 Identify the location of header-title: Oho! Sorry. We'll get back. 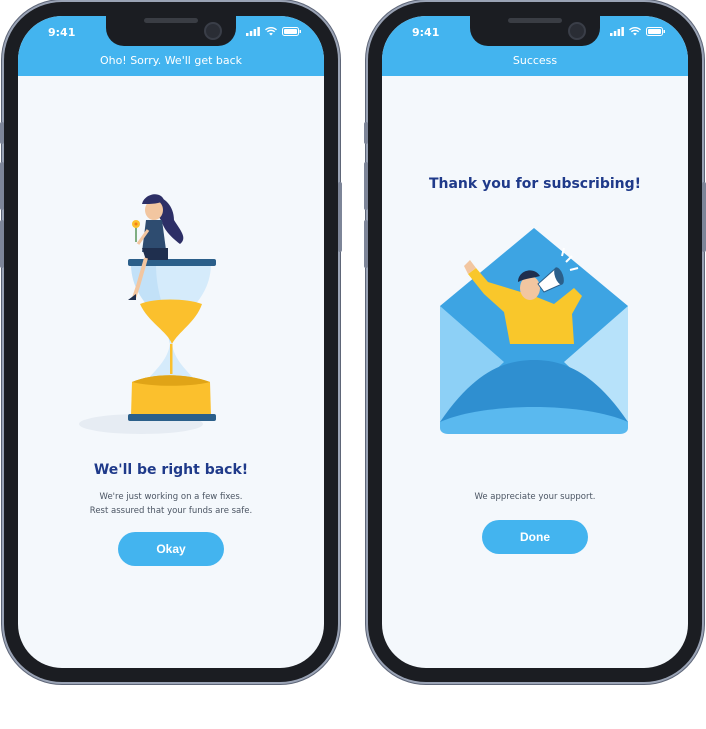
(171, 60).